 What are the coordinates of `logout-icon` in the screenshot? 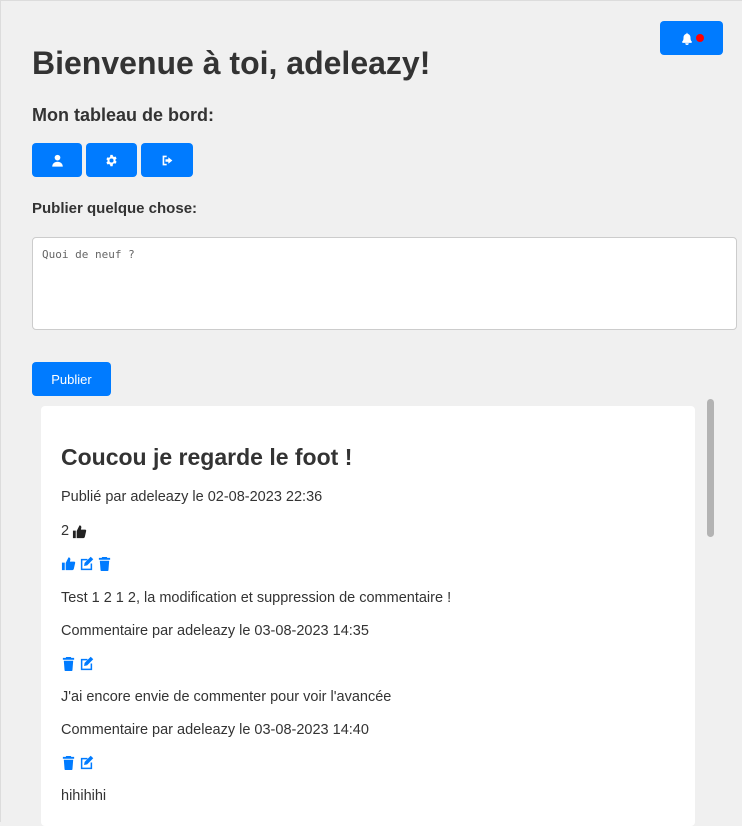 It's located at (167, 160).